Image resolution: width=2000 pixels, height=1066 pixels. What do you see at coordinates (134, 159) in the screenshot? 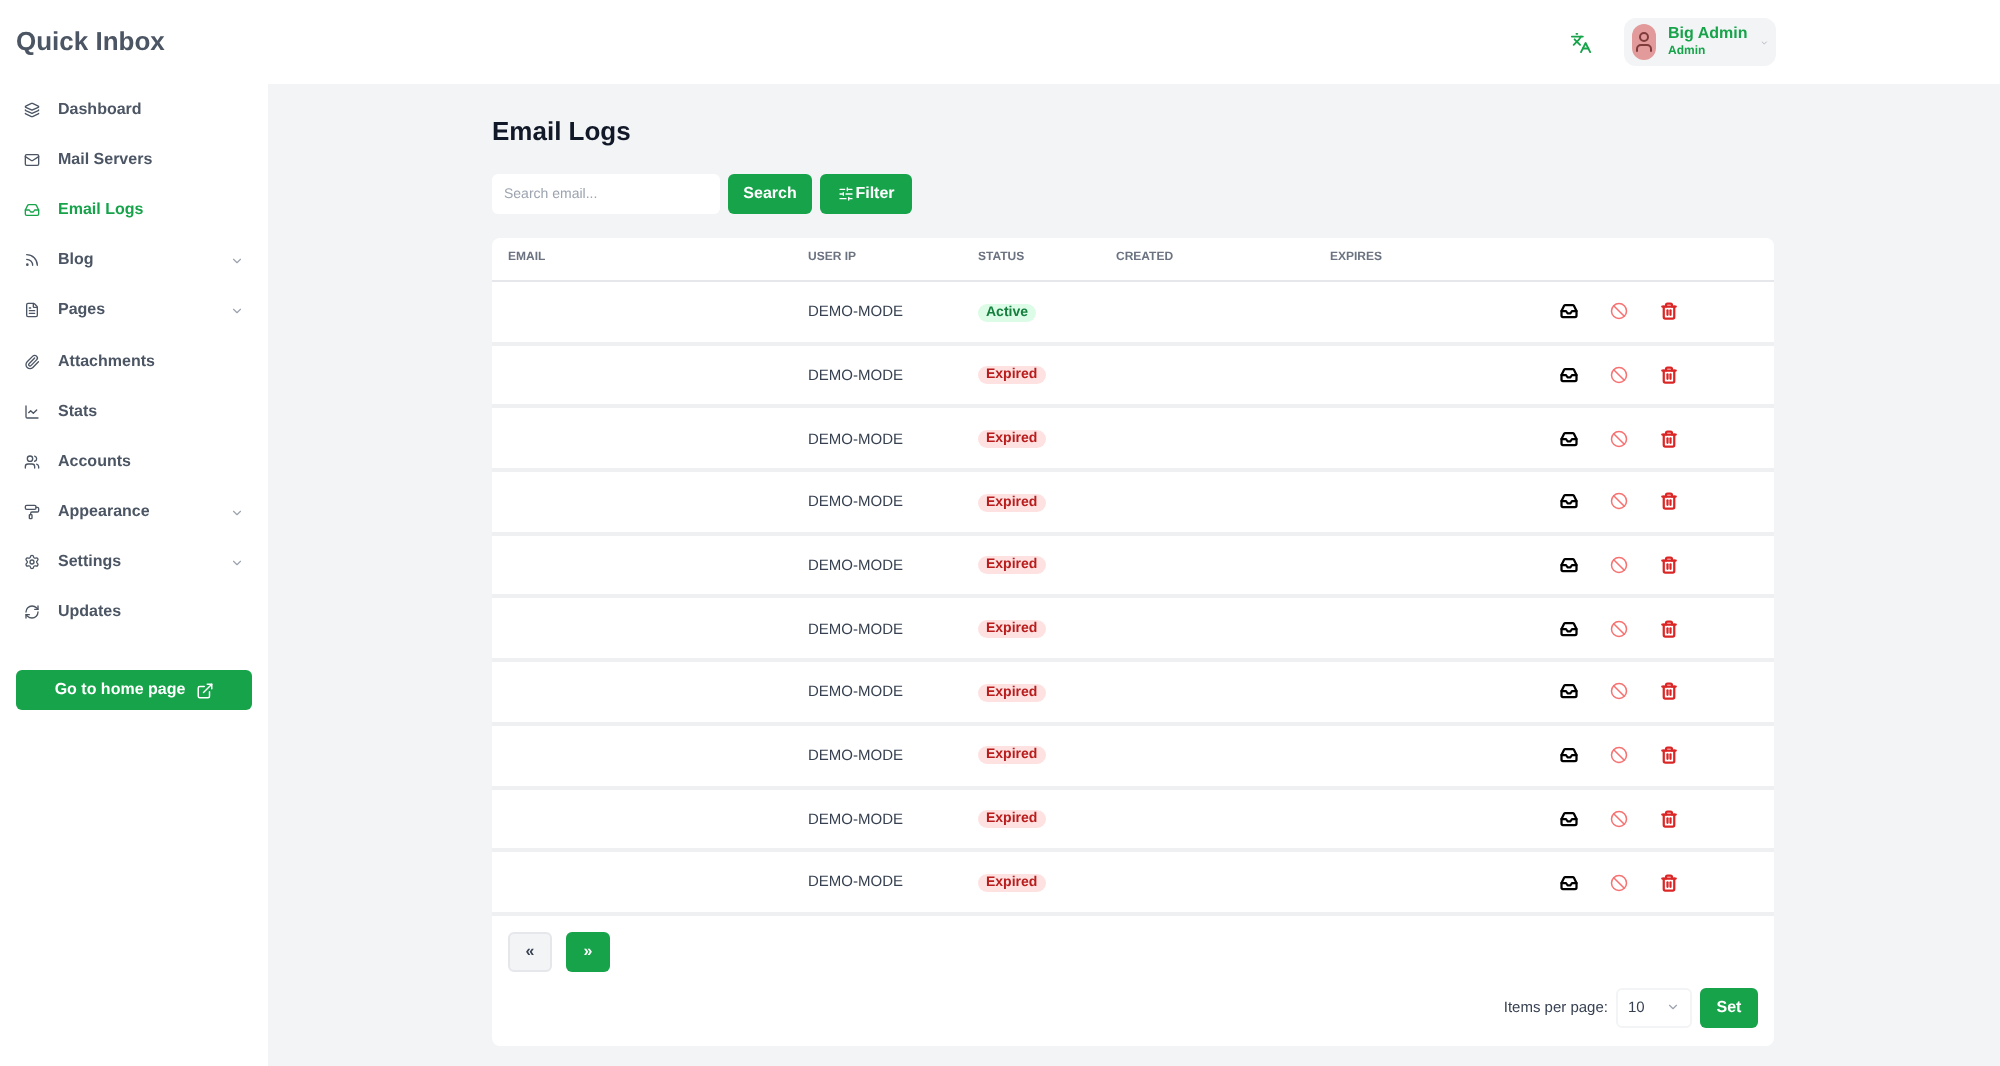
I see `sidebar-item: Mail Servers` at bounding box center [134, 159].